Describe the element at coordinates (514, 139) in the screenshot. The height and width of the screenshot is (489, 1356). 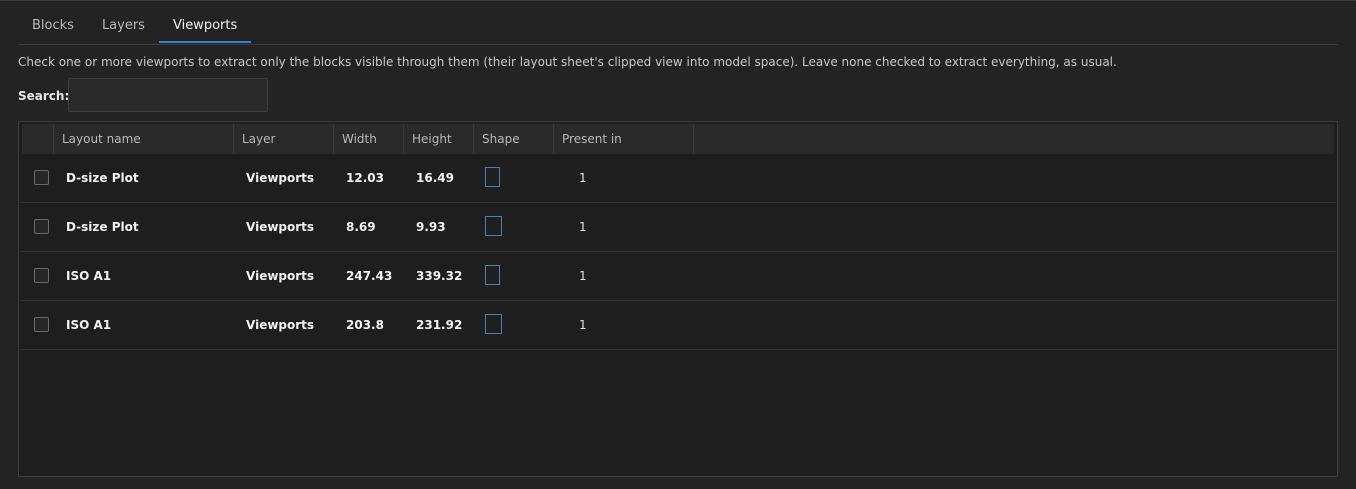
I see `column-header-shape: Shape` at that location.